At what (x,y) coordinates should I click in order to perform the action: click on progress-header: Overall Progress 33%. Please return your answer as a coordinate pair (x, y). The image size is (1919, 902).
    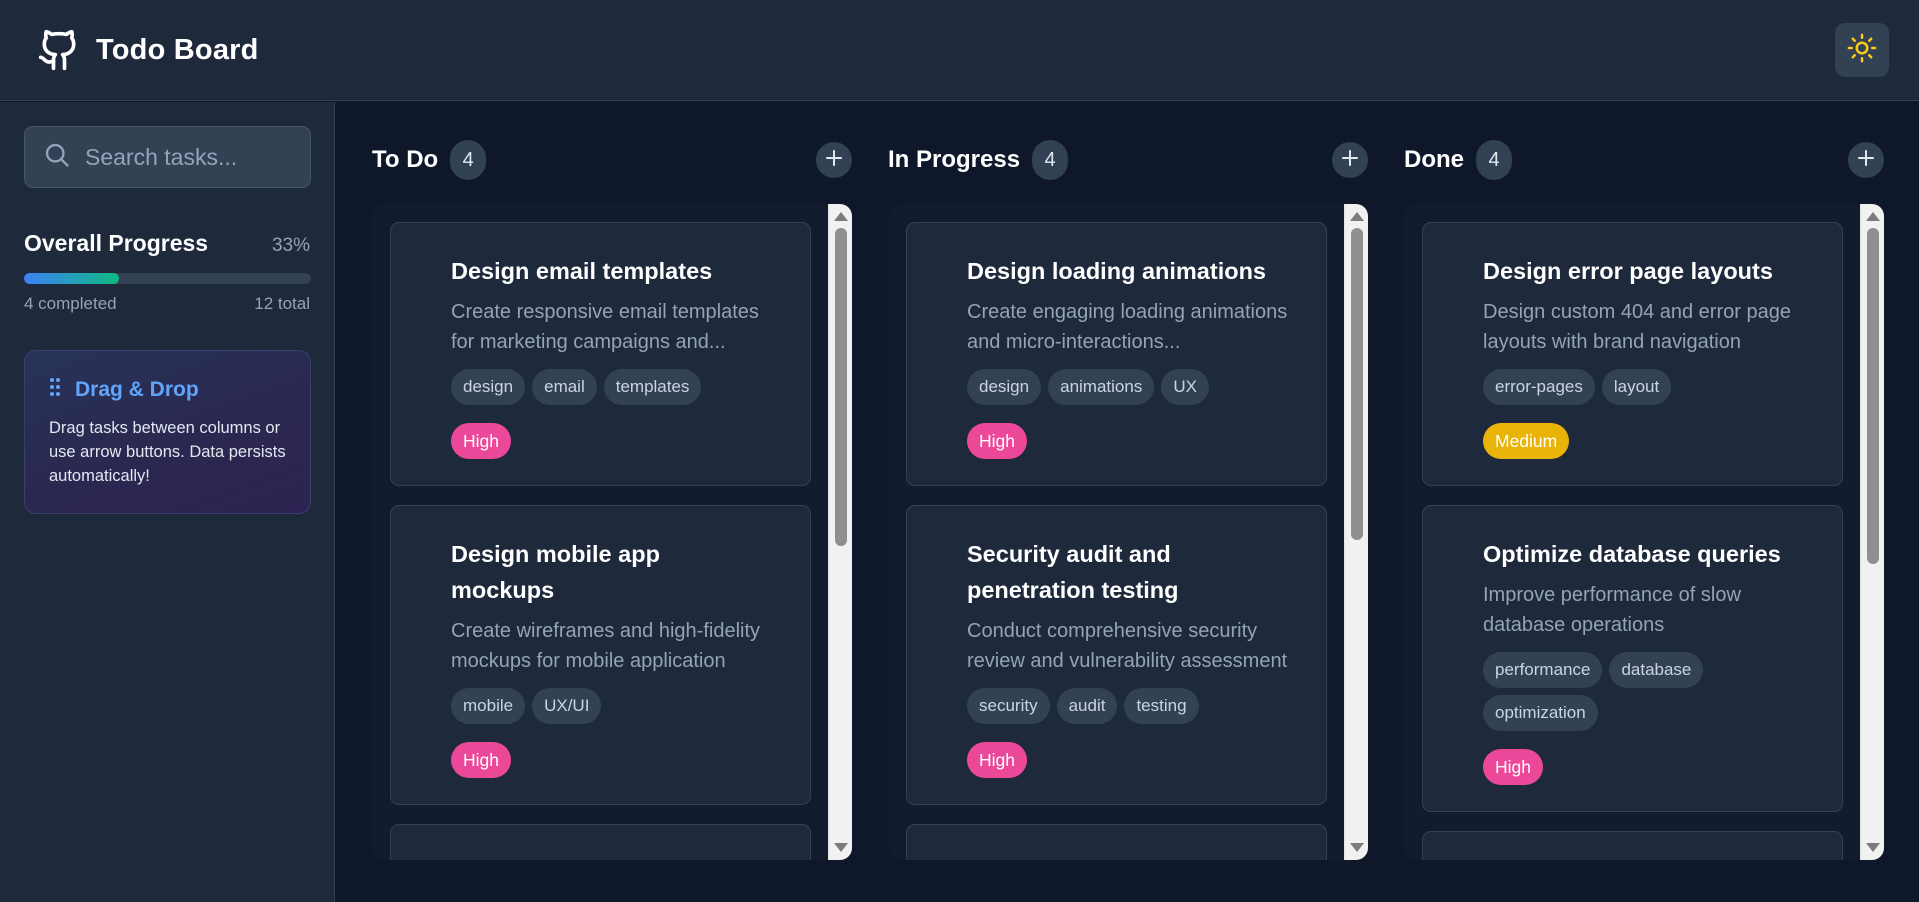
    Looking at the image, I should click on (167, 243).